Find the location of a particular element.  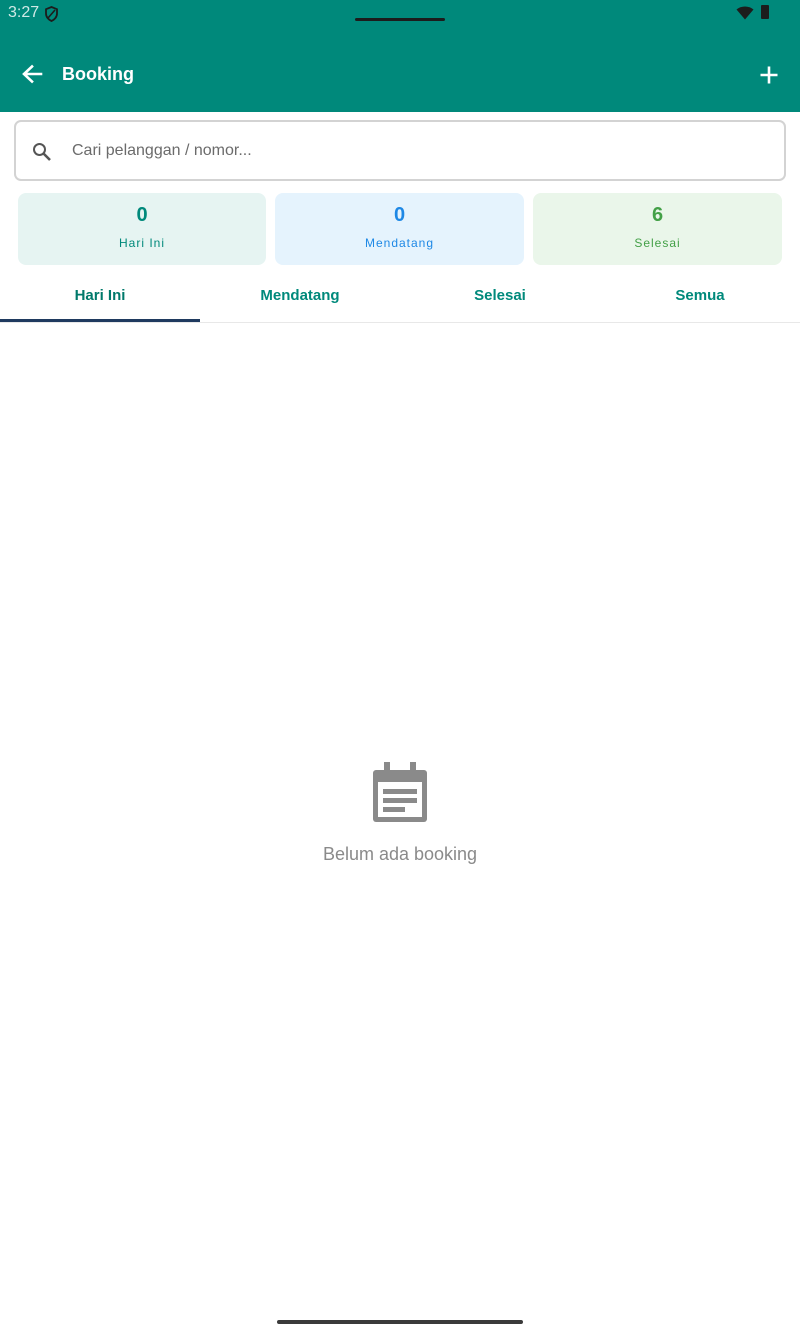

search-bar is located at coordinates (400, 150).